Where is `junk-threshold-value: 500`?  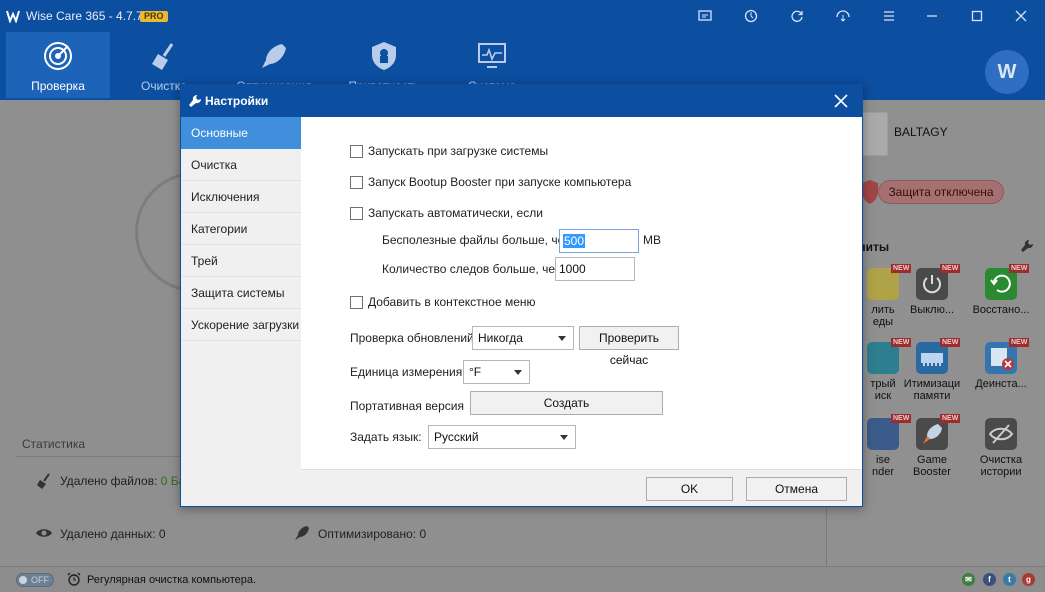
junk-threshold-value: 500 is located at coordinates (574, 241).